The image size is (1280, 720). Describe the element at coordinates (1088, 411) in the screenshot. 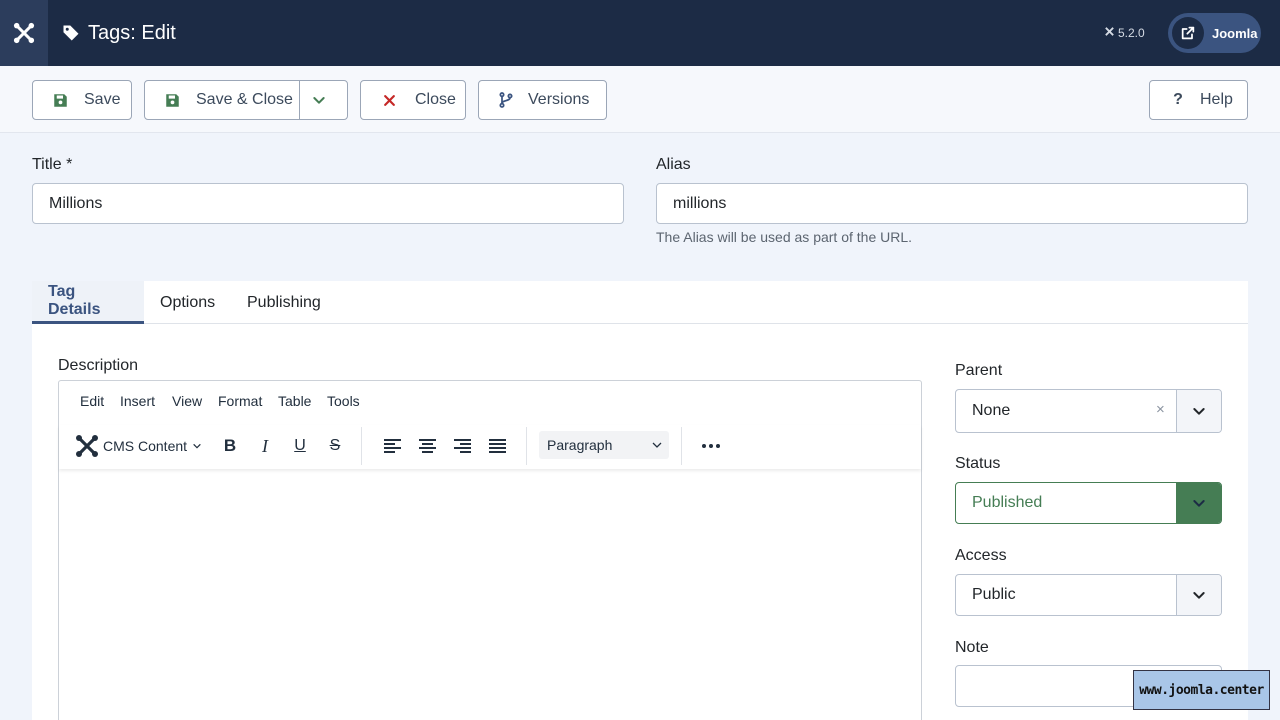

I see `parent-select: None ×` at that location.